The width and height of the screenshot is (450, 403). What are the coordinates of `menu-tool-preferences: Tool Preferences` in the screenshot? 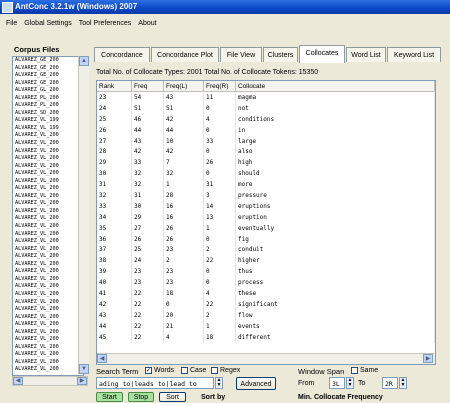 It's located at (105, 23).